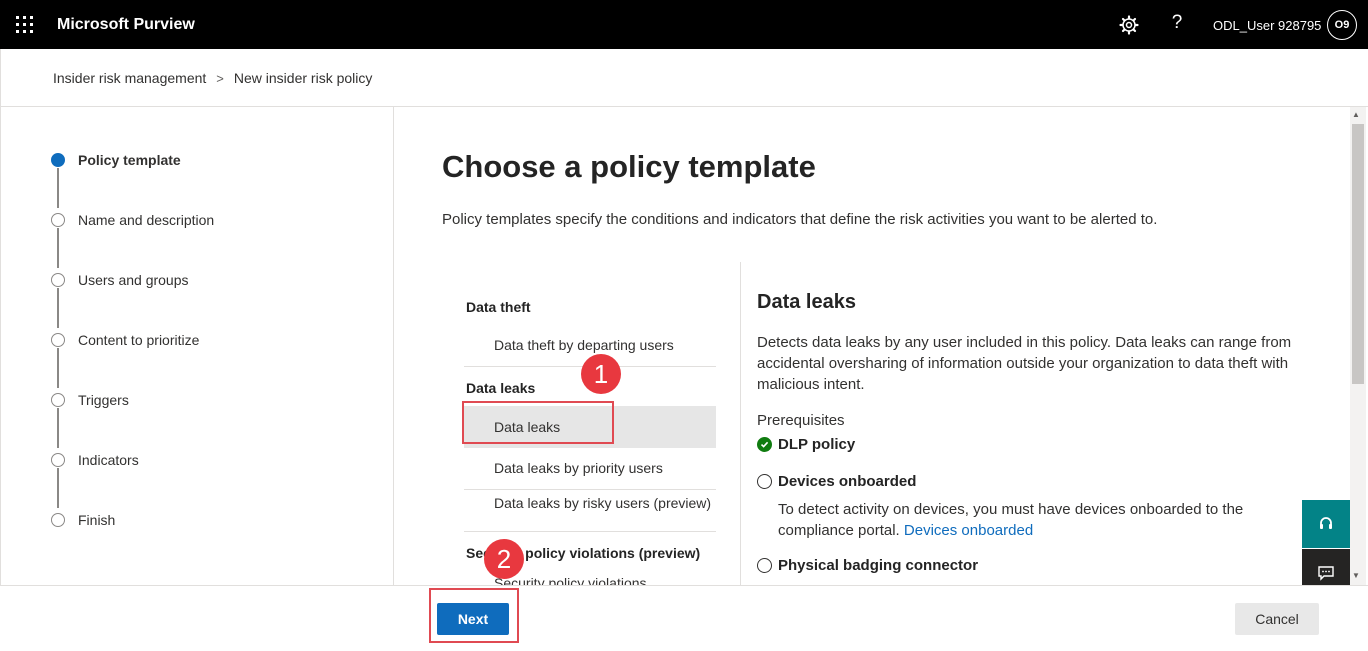 Image resolution: width=1368 pixels, height=651 pixels. What do you see at coordinates (806, 302) in the screenshot?
I see `detail-title: Data leaks` at bounding box center [806, 302].